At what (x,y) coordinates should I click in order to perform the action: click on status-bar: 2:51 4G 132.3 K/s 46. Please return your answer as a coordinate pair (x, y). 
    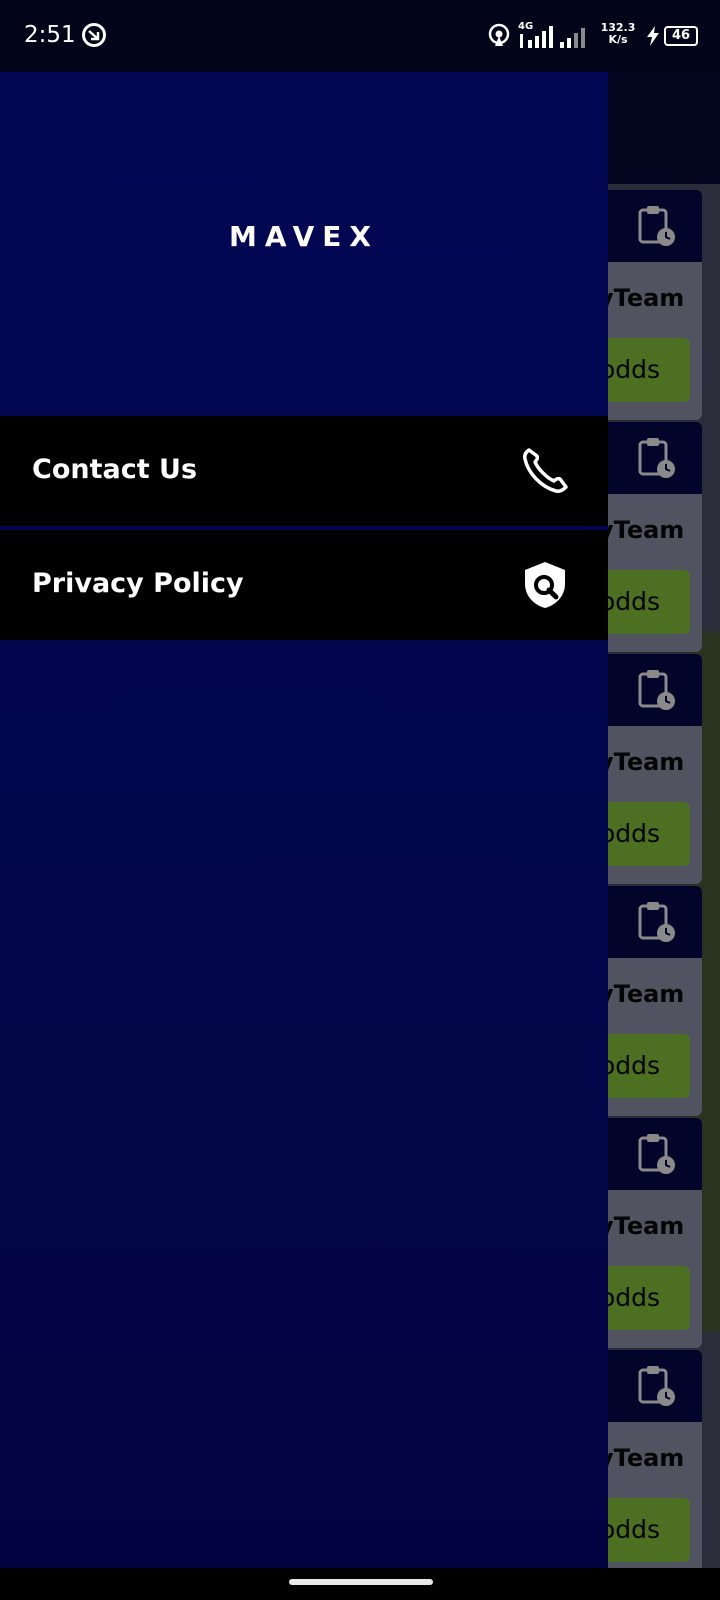
    Looking at the image, I should click on (360, 36).